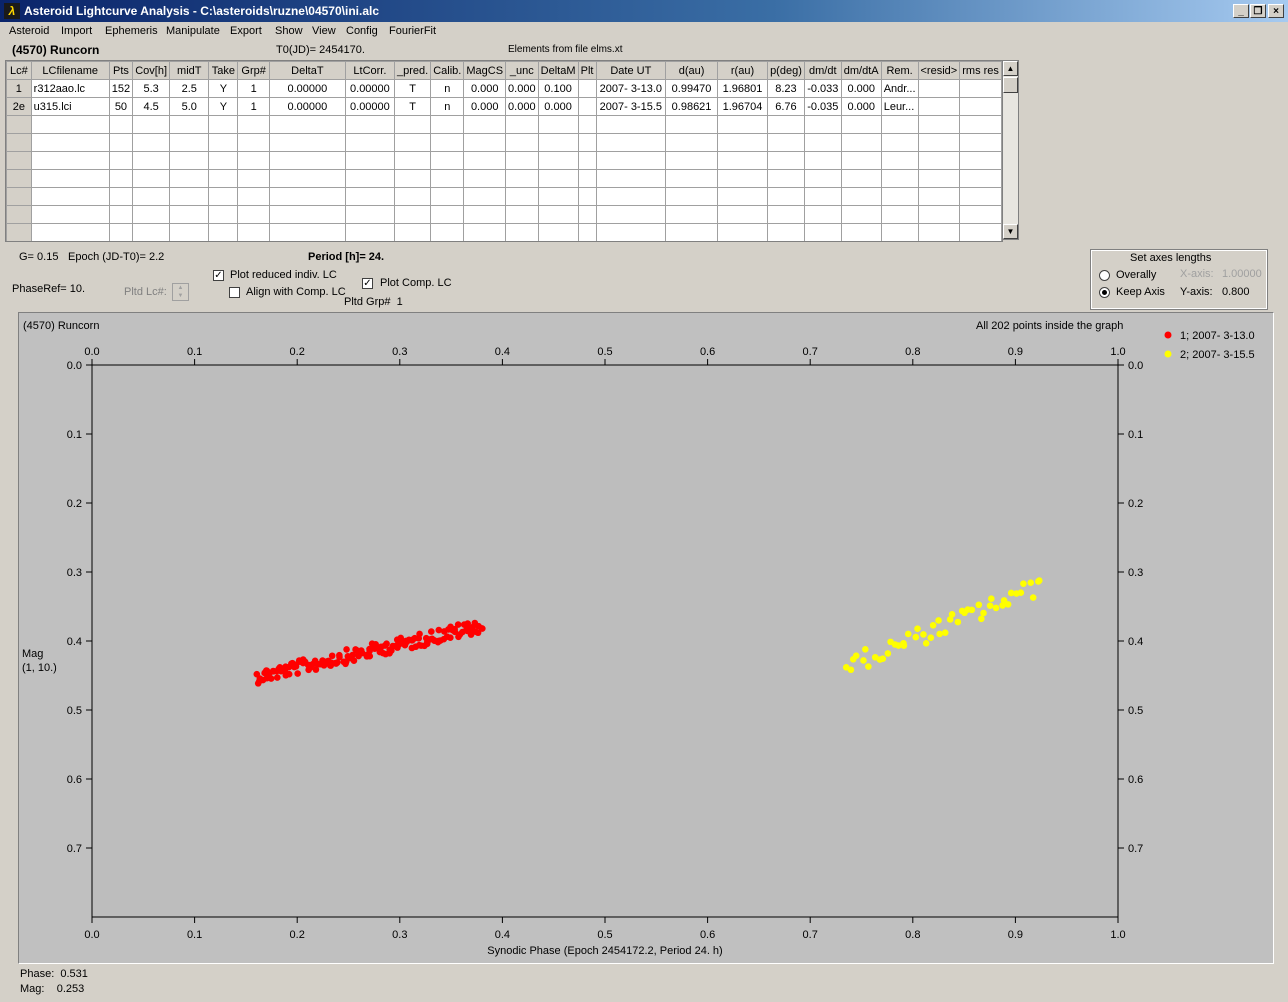 This screenshot has width=1288, height=1002. Describe the element at coordinates (370, 106) in the screenshot. I see `table-cell: 0.00000` at that location.